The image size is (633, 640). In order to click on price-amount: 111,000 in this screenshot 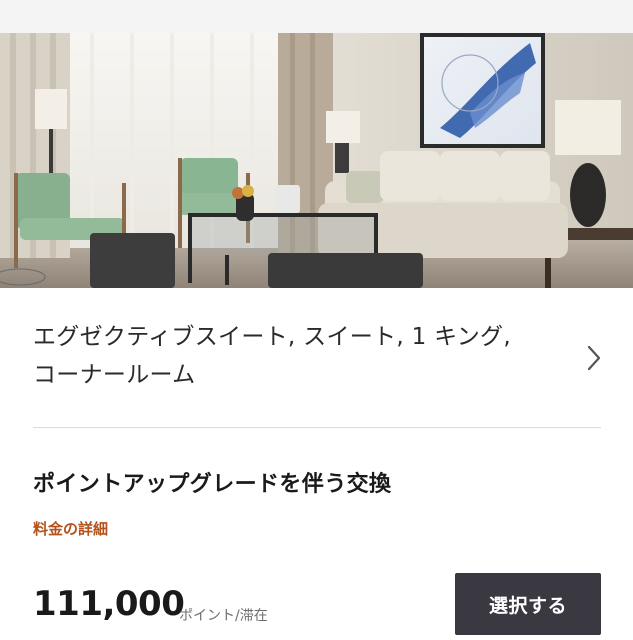, I will do `click(109, 604)`.